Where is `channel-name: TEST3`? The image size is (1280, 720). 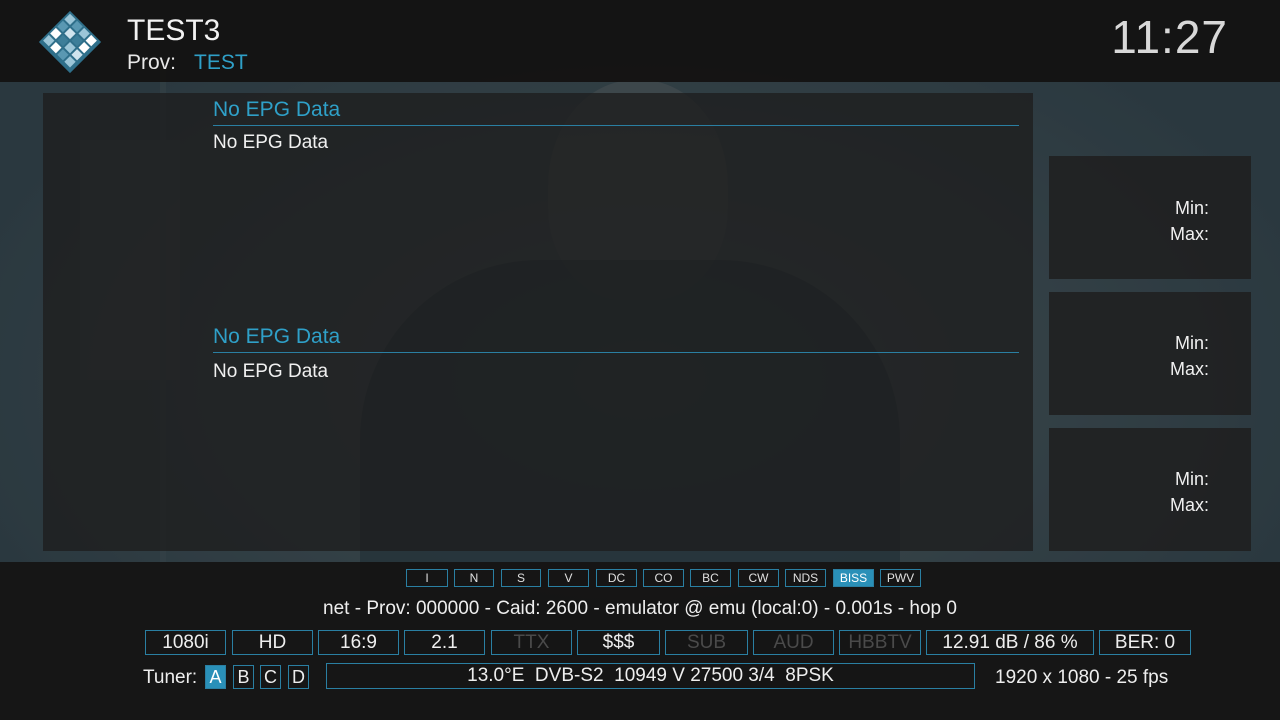 channel-name: TEST3 is located at coordinates (174, 30).